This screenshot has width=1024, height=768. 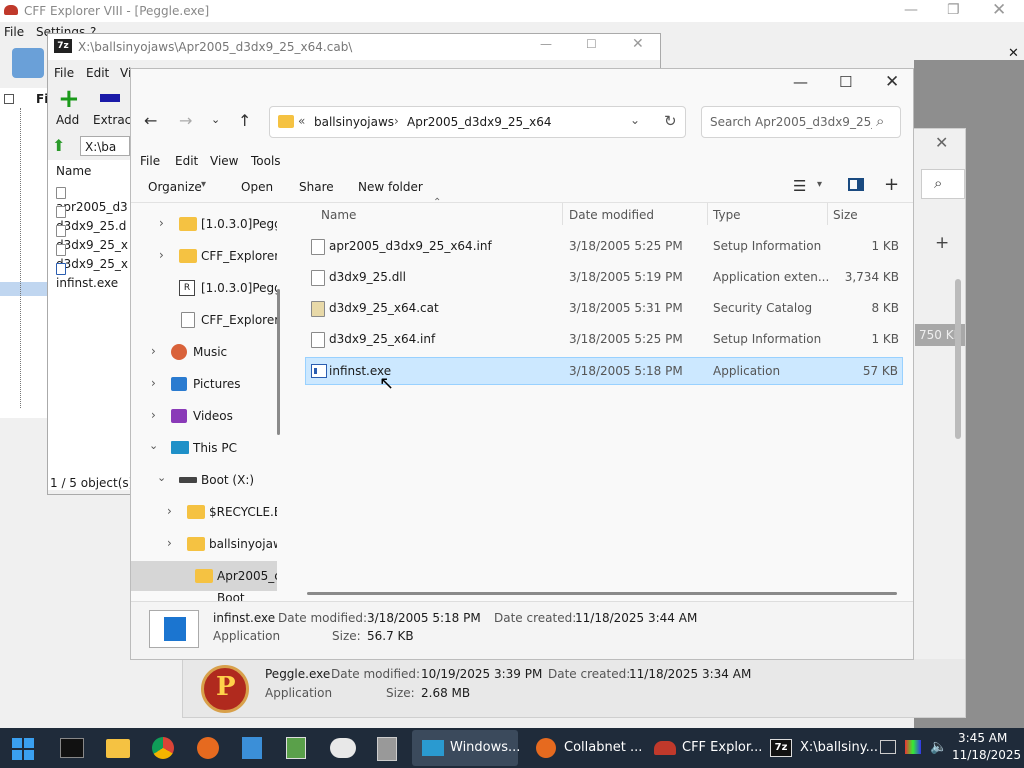 I want to click on menu-file: File, so click(x=150, y=161).